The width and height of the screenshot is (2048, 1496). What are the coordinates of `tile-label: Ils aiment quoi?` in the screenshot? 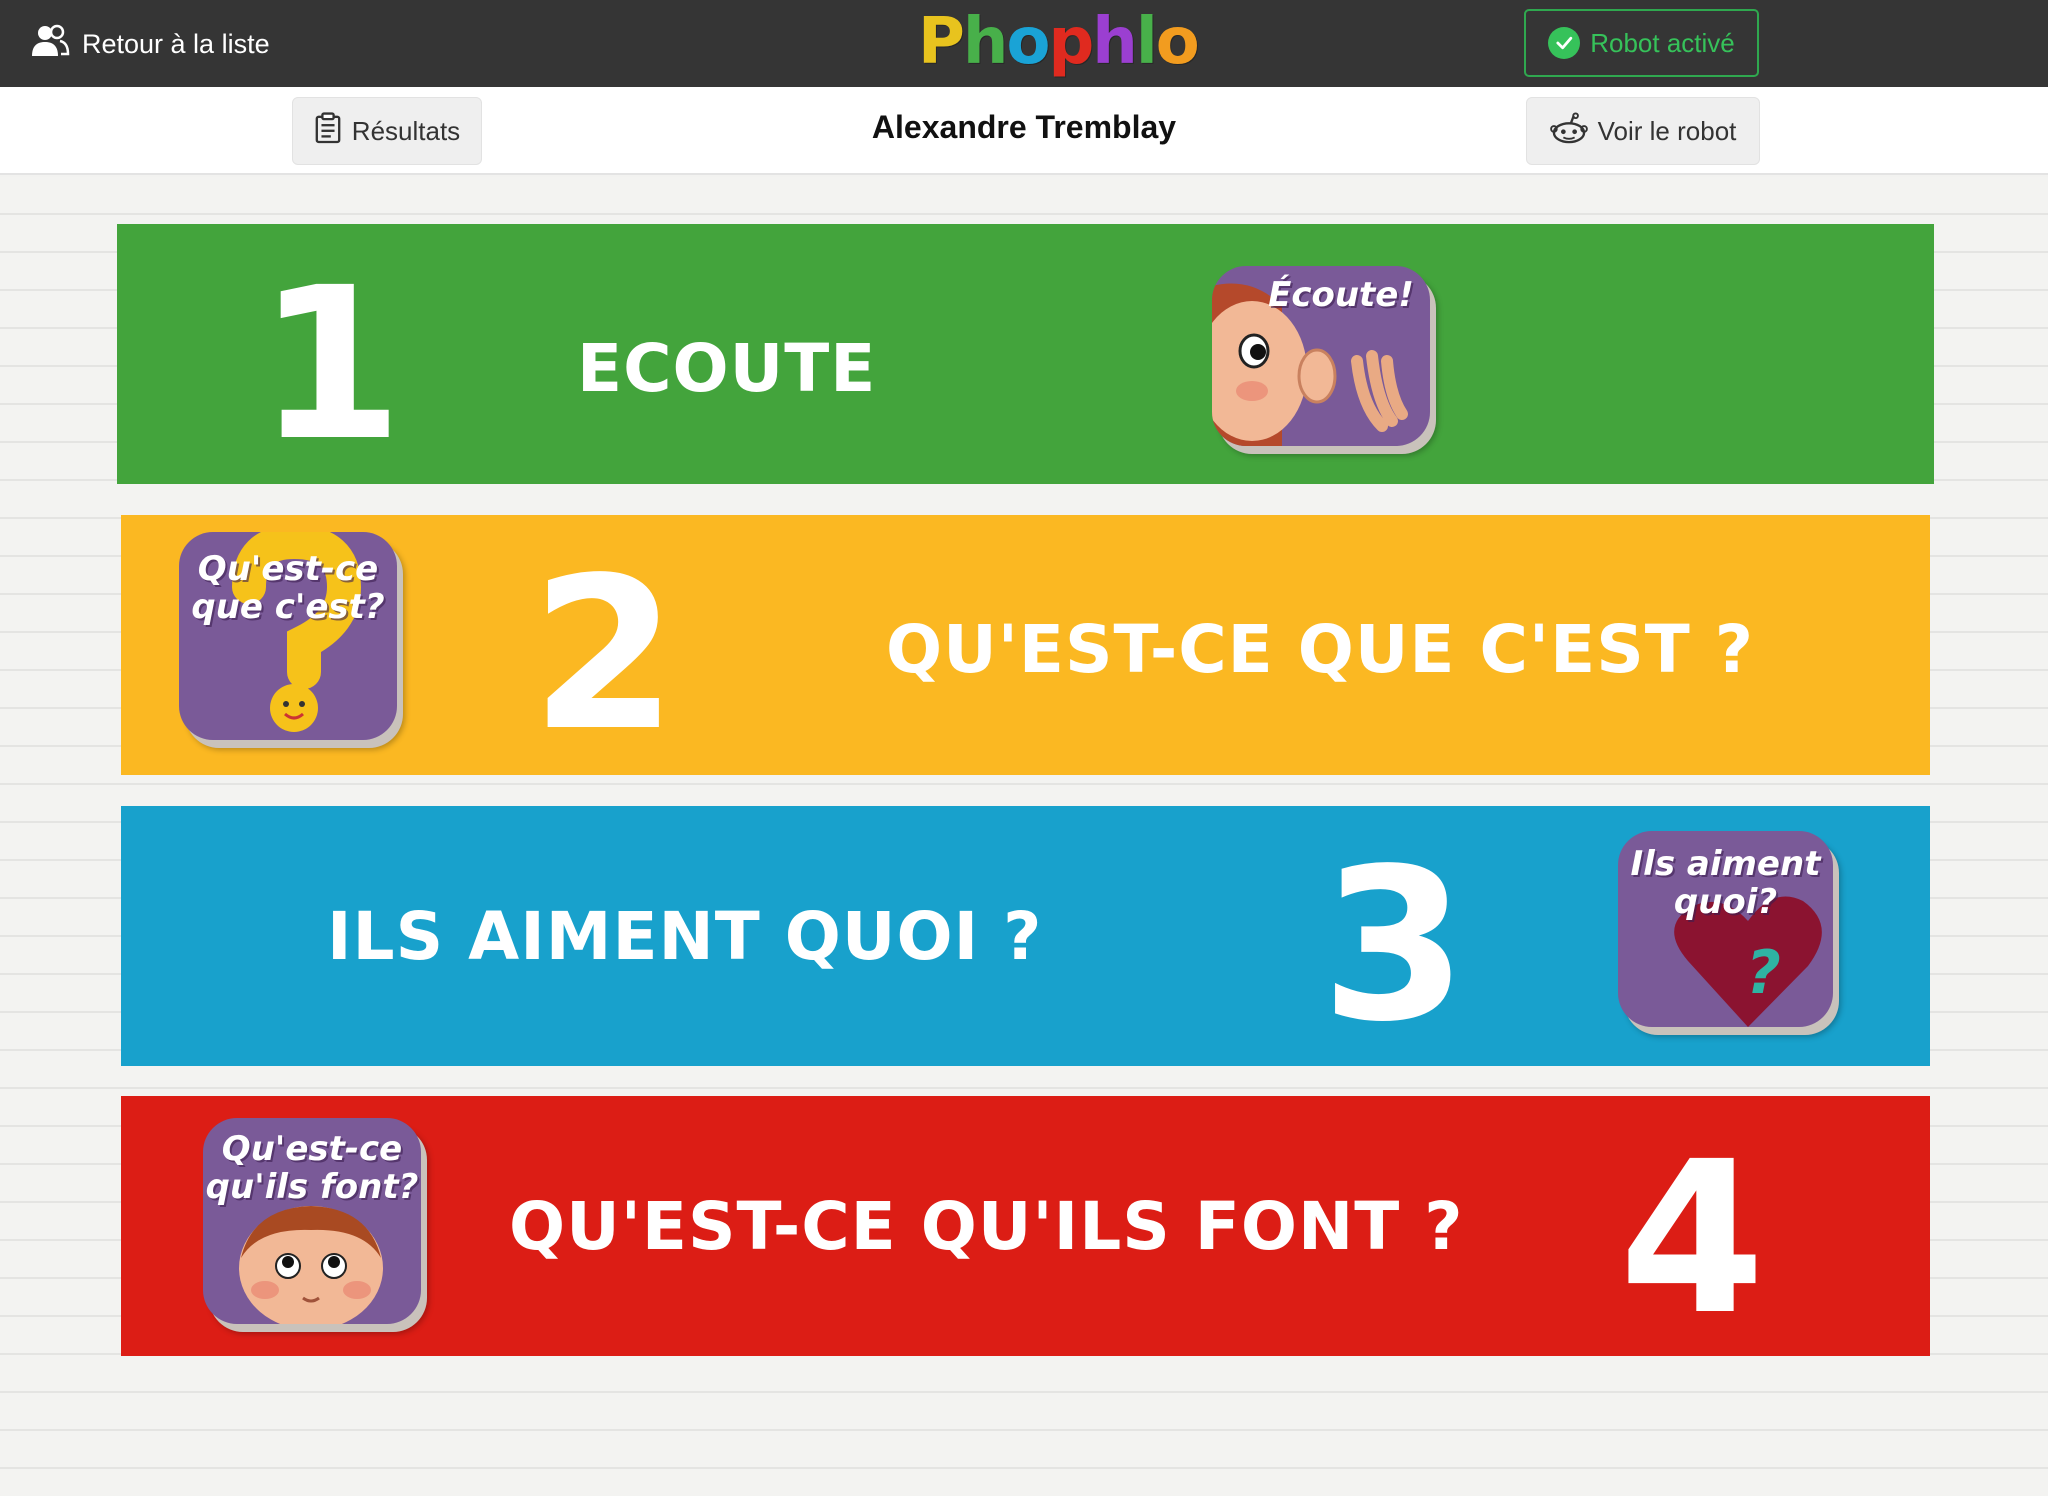 It's located at (1725, 883).